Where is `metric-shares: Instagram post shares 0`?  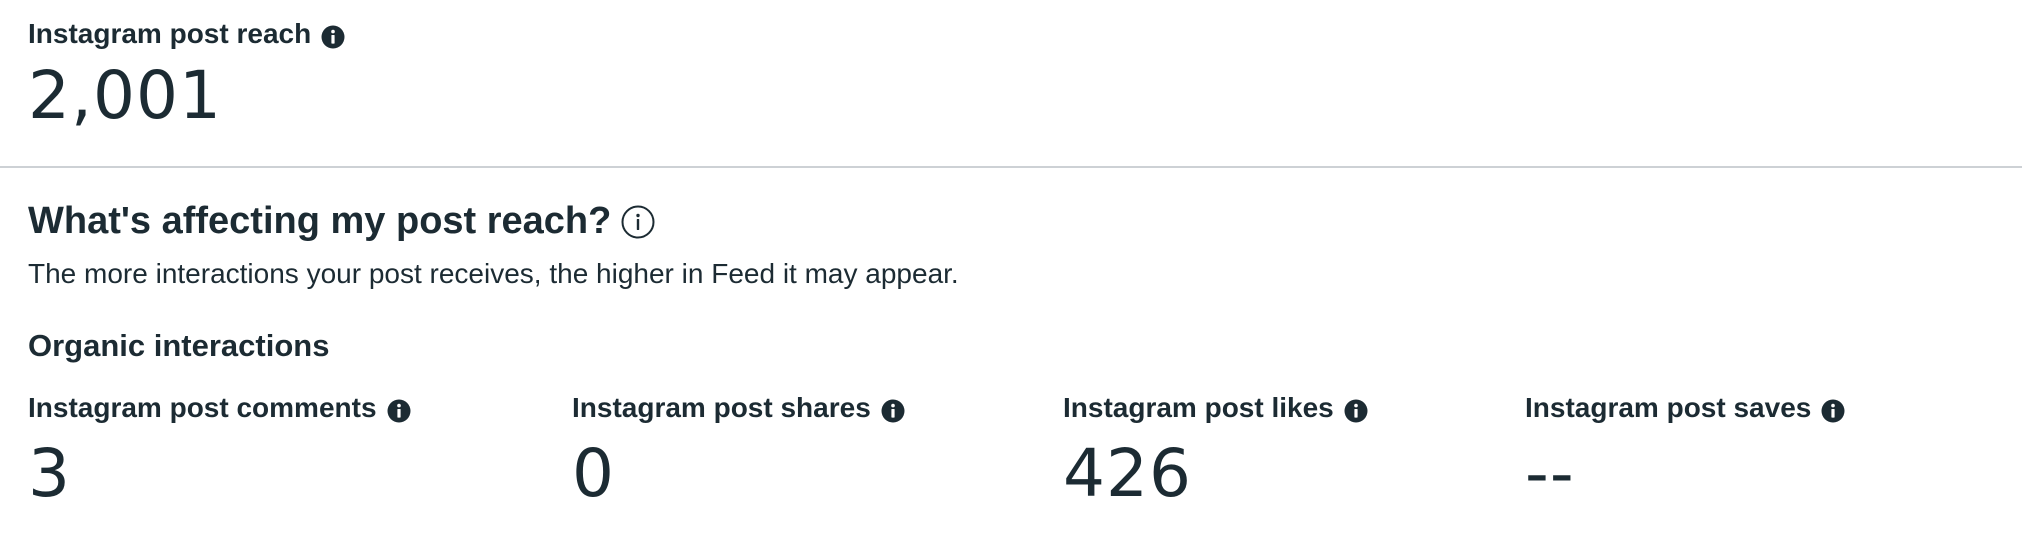
metric-shares: Instagram post shares 0 is located at coordinates (738, 451).